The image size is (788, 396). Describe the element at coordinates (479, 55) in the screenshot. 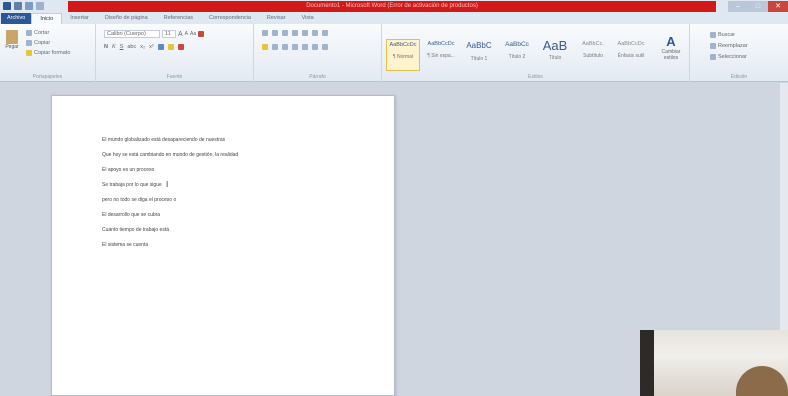

I see `style-heading-1: AaBbC Título 1` at that location.